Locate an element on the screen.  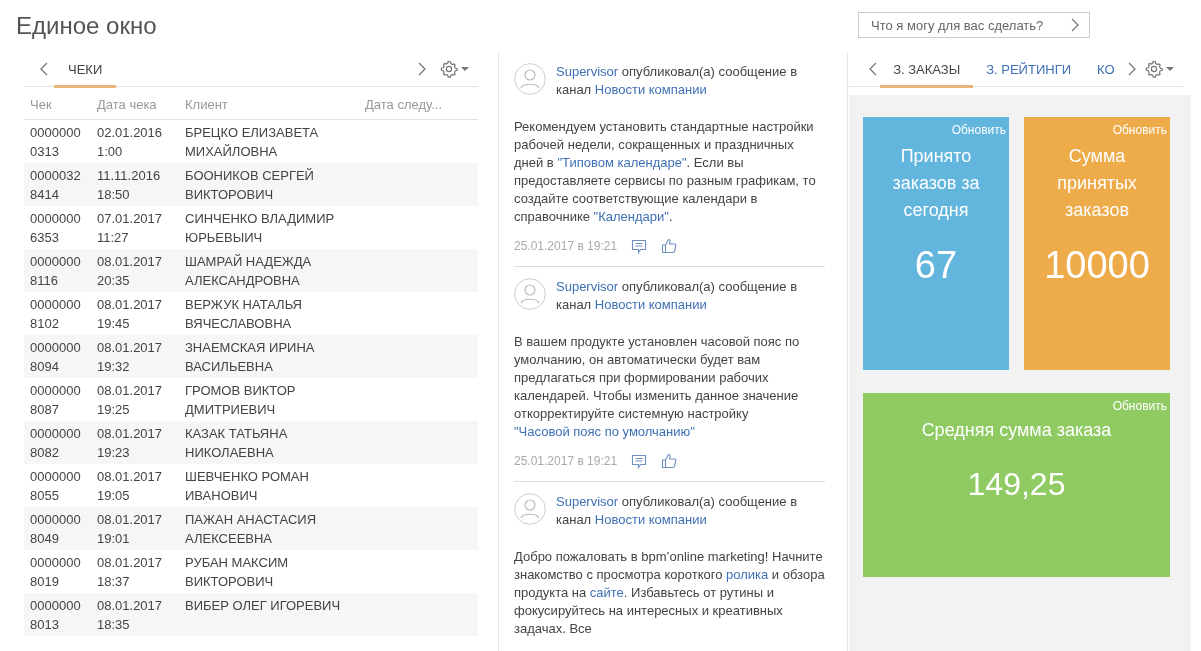
table-cell: ГРОМОВ ВИКТОР ДМИТРИЕВИЧ is located at coordinates (269, 399).